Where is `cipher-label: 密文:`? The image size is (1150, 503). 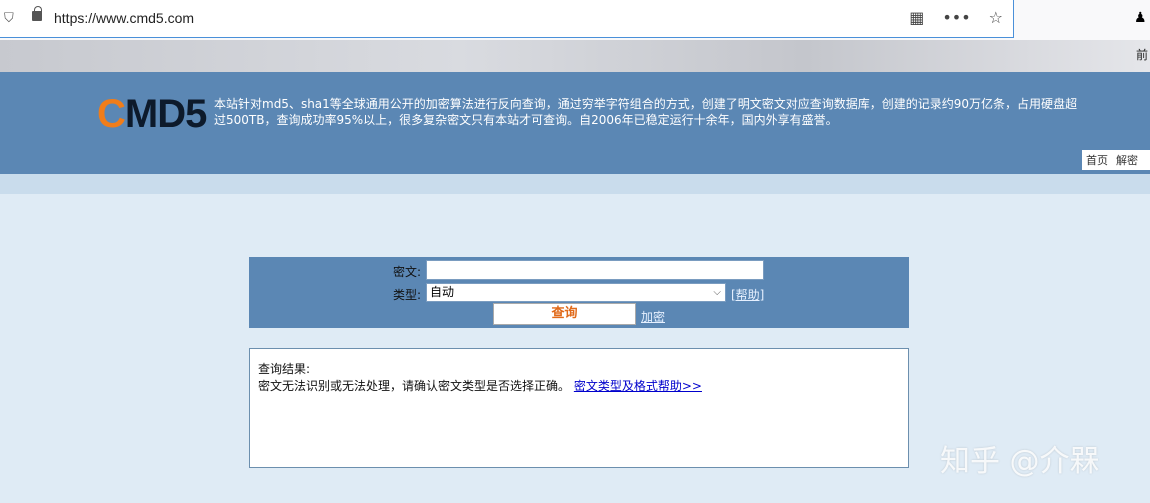 cipher-label: 密文: is located at coordinates (407, 272).